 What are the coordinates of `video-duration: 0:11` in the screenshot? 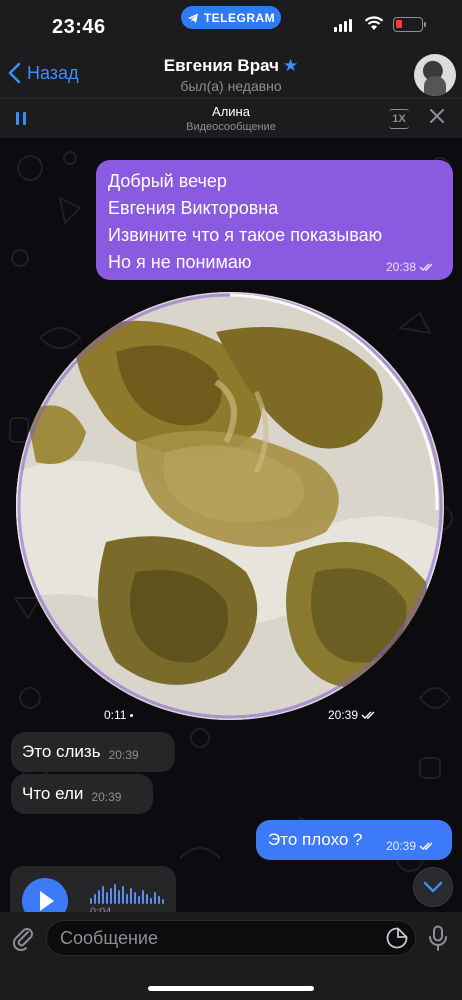 It's located at (119, 715).